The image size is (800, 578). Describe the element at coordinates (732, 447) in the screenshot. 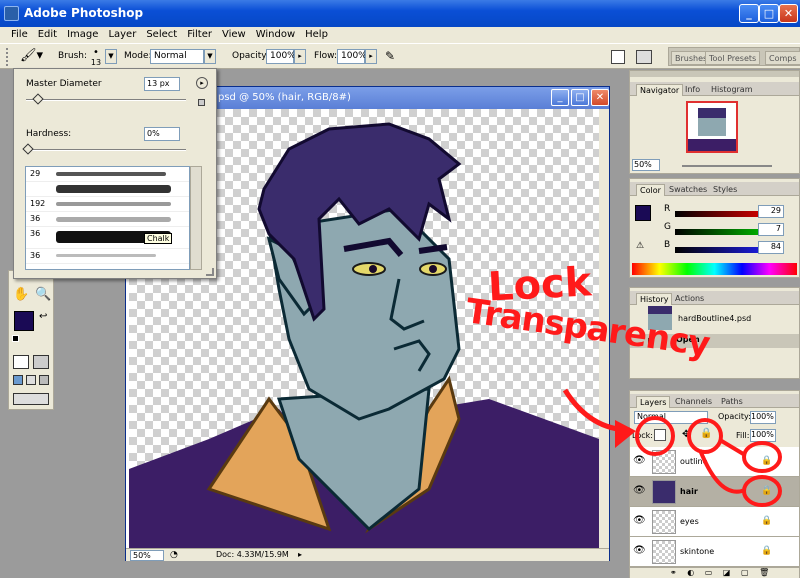

I see `annotation-connector-line` at that location.